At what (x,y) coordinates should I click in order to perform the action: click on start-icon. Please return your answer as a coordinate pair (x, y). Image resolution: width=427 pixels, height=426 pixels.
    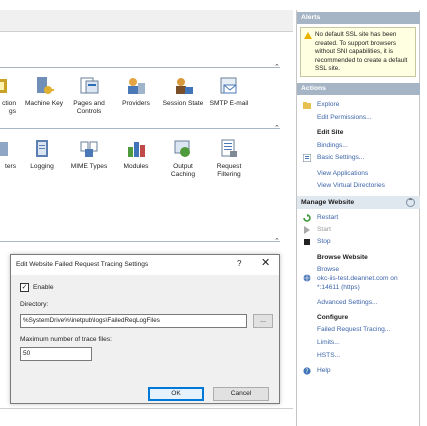
    Looking at the image, I should click on (307, 230).